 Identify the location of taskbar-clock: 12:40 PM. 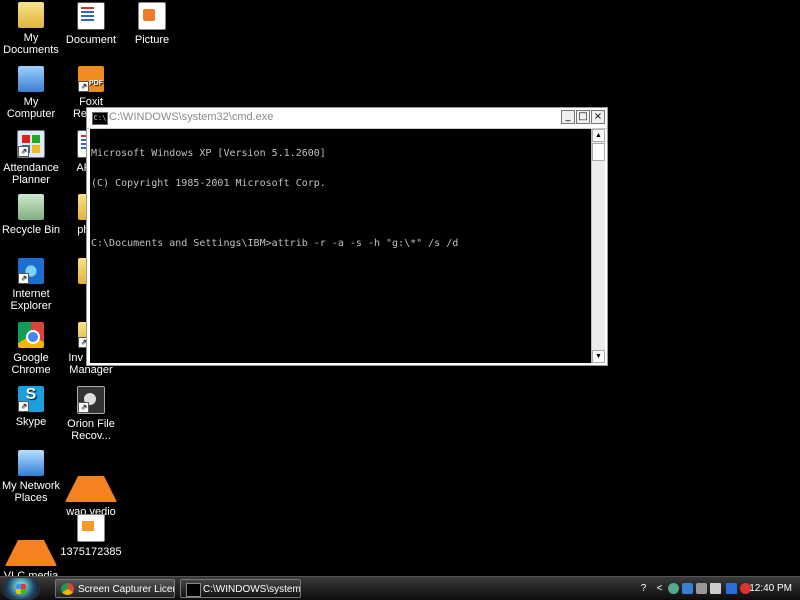
(770, 588).